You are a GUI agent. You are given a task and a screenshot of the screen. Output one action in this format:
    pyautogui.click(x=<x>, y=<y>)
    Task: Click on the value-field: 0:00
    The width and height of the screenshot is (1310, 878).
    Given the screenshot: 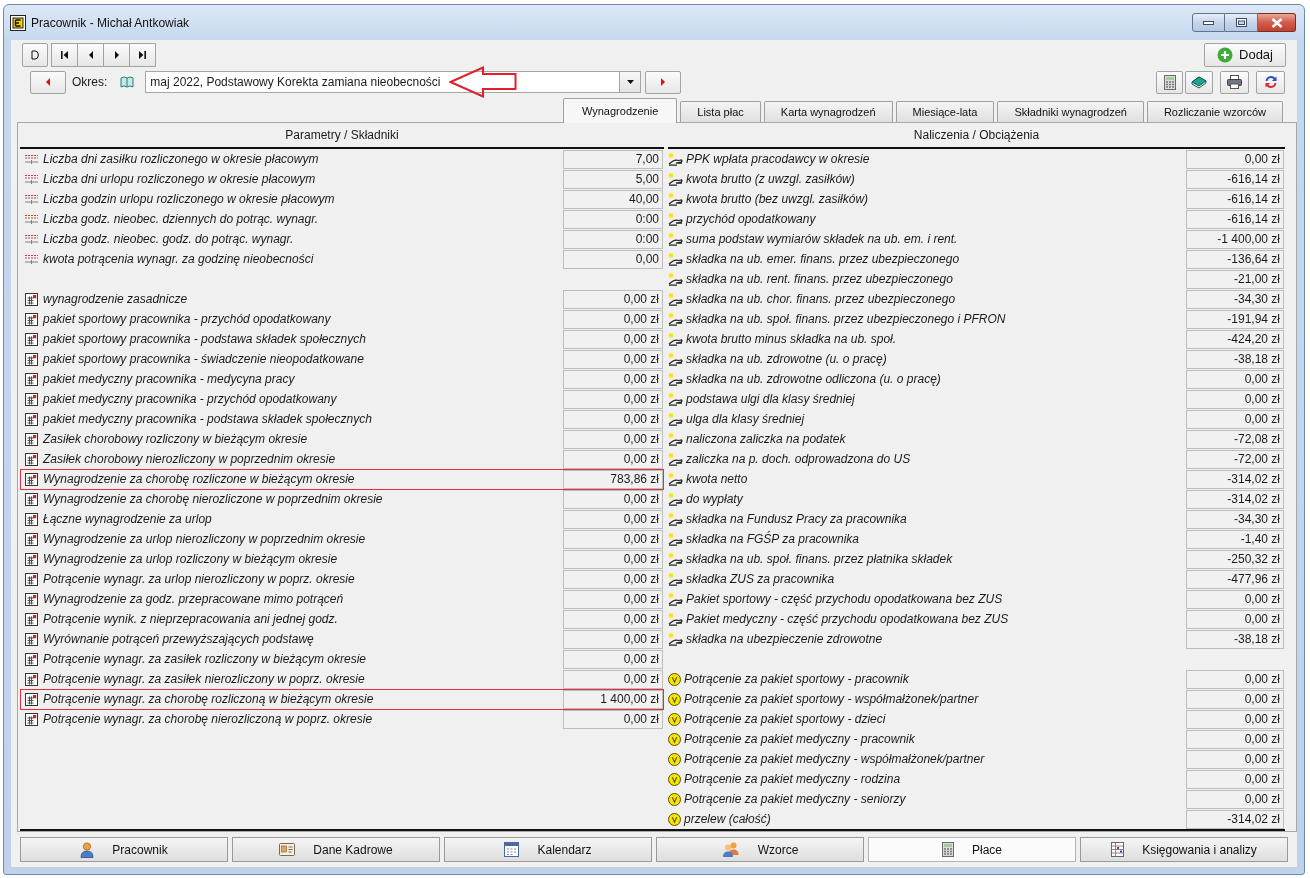 What is the action you would take?
    pyautogui.click(x=613, y=239)
    